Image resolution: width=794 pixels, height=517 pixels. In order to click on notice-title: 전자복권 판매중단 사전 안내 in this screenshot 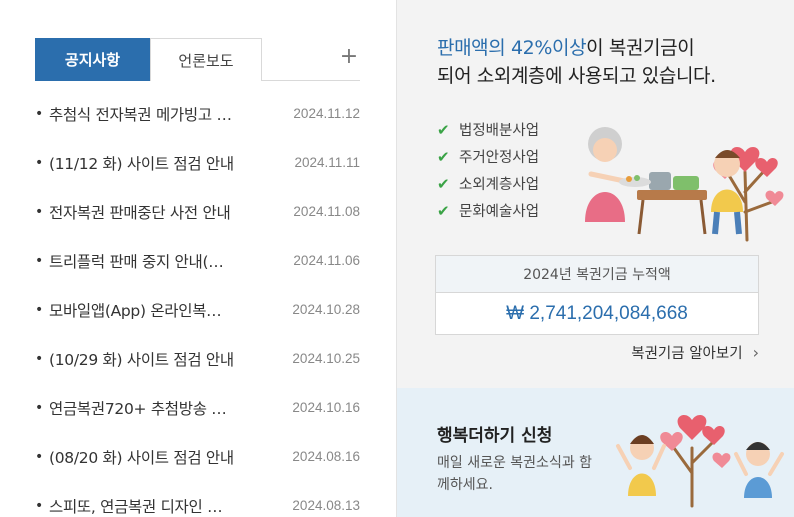, I will do `click(156, 212)`.